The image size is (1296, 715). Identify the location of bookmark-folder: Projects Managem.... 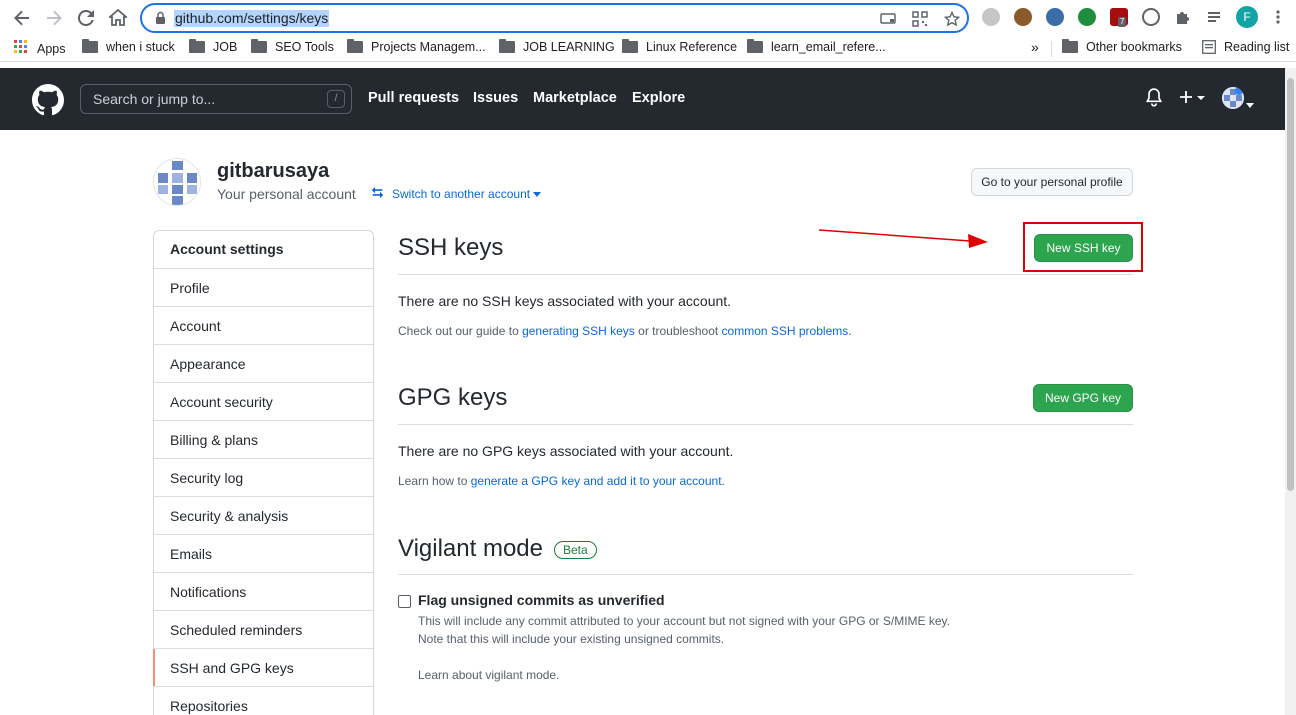
(416, 46).